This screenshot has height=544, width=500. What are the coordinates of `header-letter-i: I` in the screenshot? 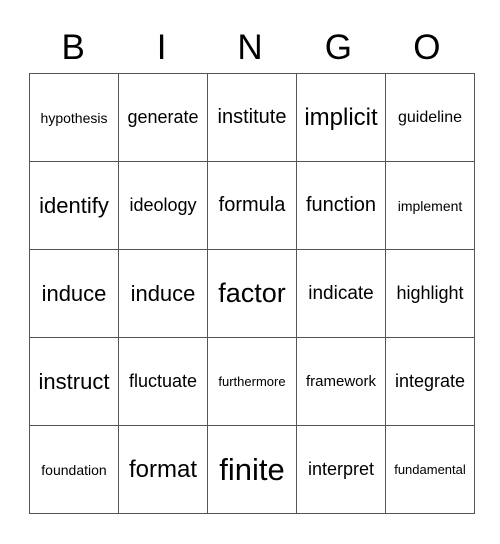 It's located at (161, 47).